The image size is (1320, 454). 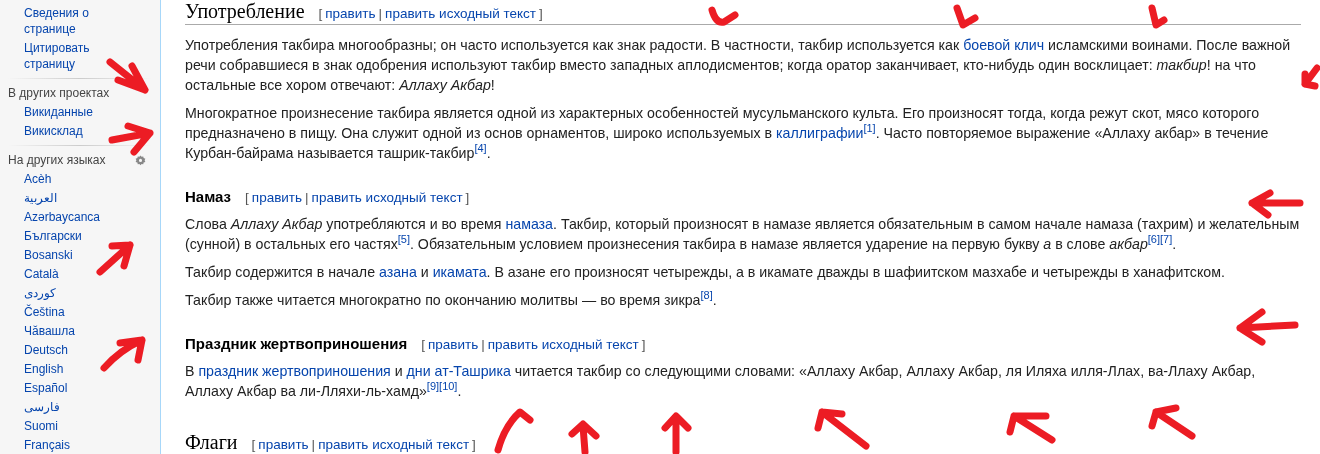 What do you see at coordinates (451, 300) in the screenshot?
I see `paragraph: Такбир также читается многократно по окончанию молитвы — во время зикра$^{[8]}$.` at bounding box center [451, 300].